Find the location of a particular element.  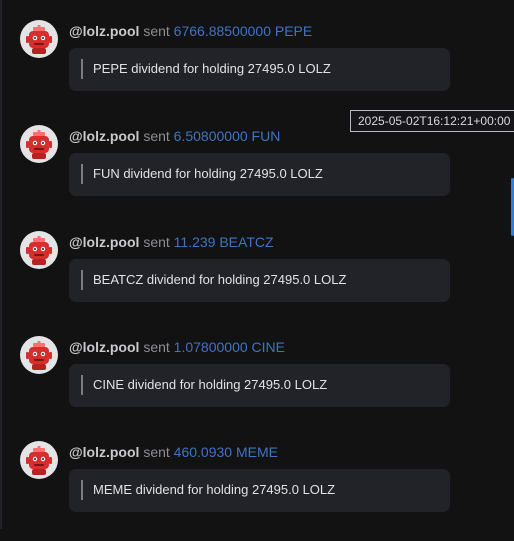

message-header: @lolz.pool sent 460.0930 MEME is located at coordinates (173, 452).